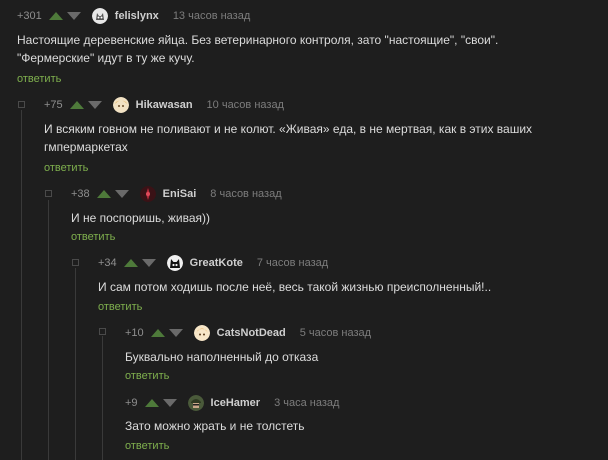  Describe the element at coordinates (107, 263) in the screenshot. I see `comment-rating: +34` at that location.